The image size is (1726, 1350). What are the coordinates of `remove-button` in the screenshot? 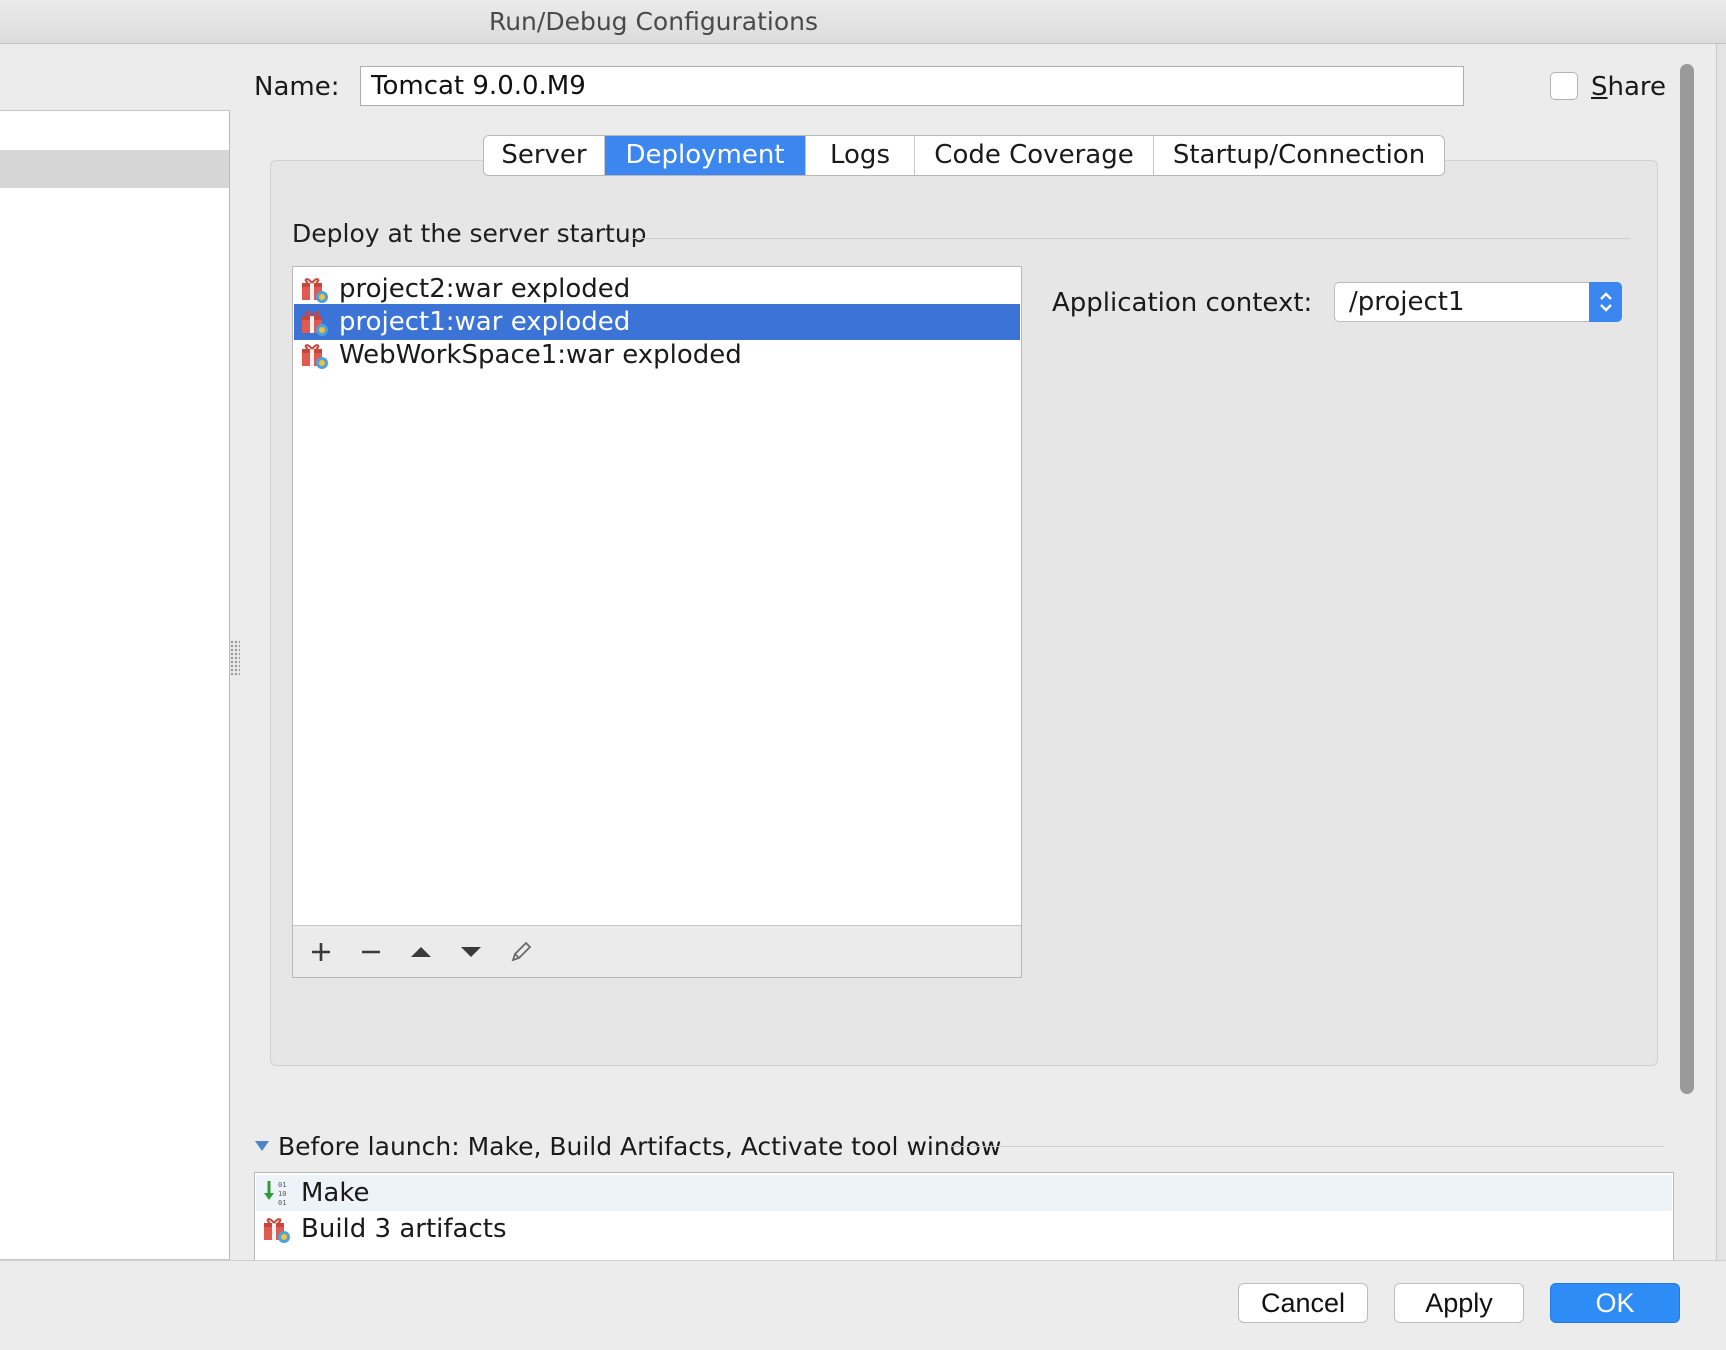 It's located at (371, 952).